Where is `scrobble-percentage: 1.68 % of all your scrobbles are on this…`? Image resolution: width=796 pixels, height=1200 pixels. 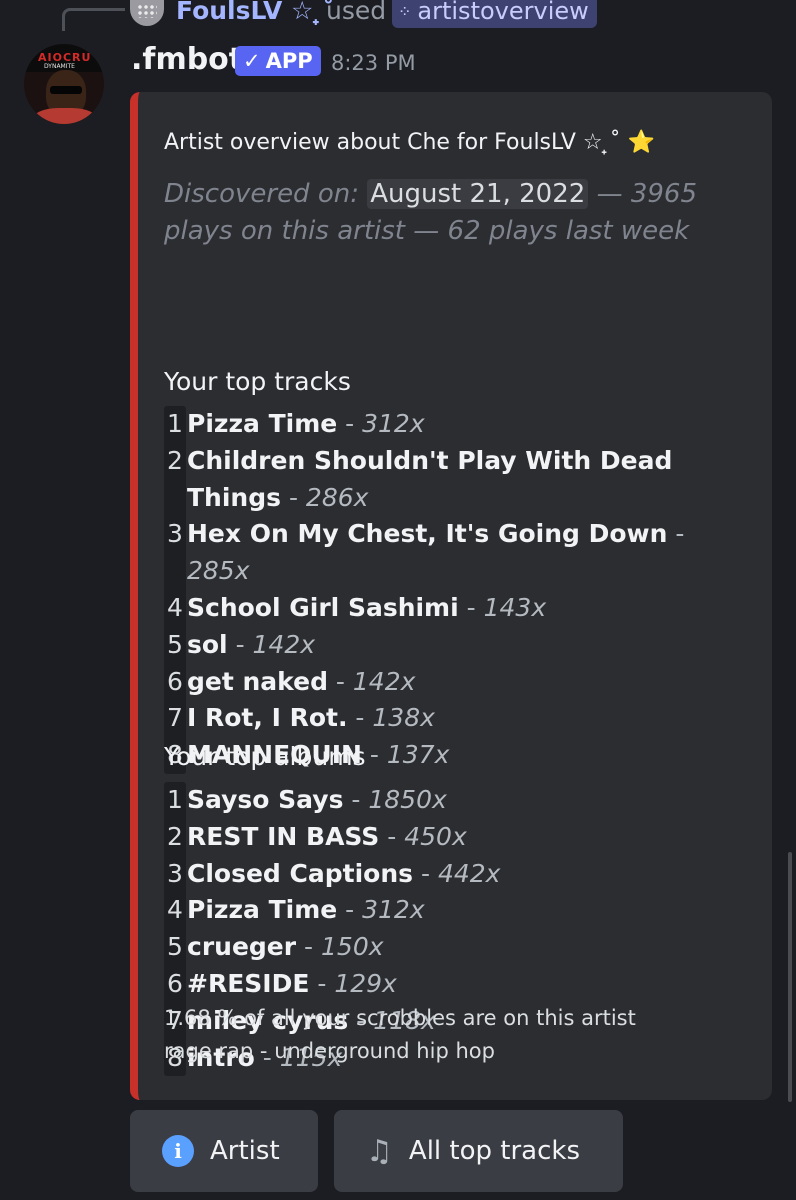 scrobble-percentage: 1.68 % of all your scrobbles are on this… is located at coordinates (400, 1018).